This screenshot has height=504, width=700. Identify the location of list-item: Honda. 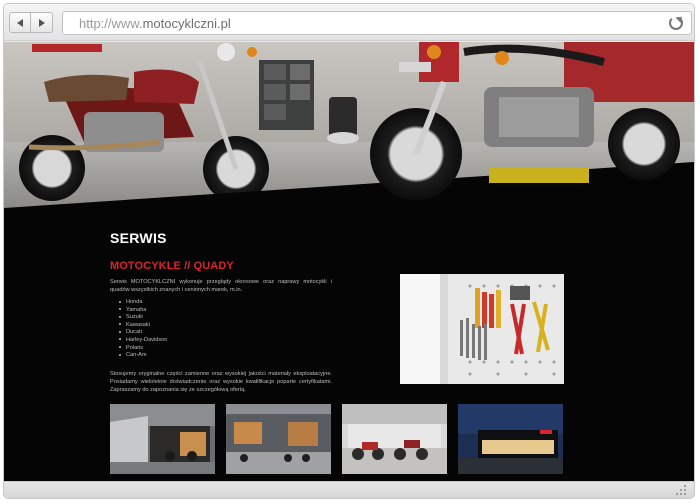
(143, 303).